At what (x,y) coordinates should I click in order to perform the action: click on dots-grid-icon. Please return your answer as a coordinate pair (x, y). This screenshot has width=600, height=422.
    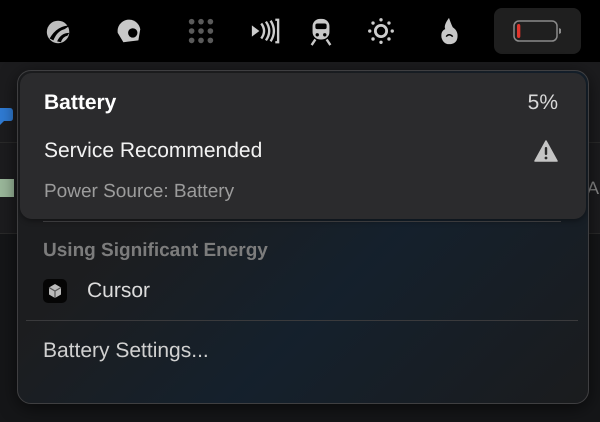
    Looking at the image, I should click on (201, 31).